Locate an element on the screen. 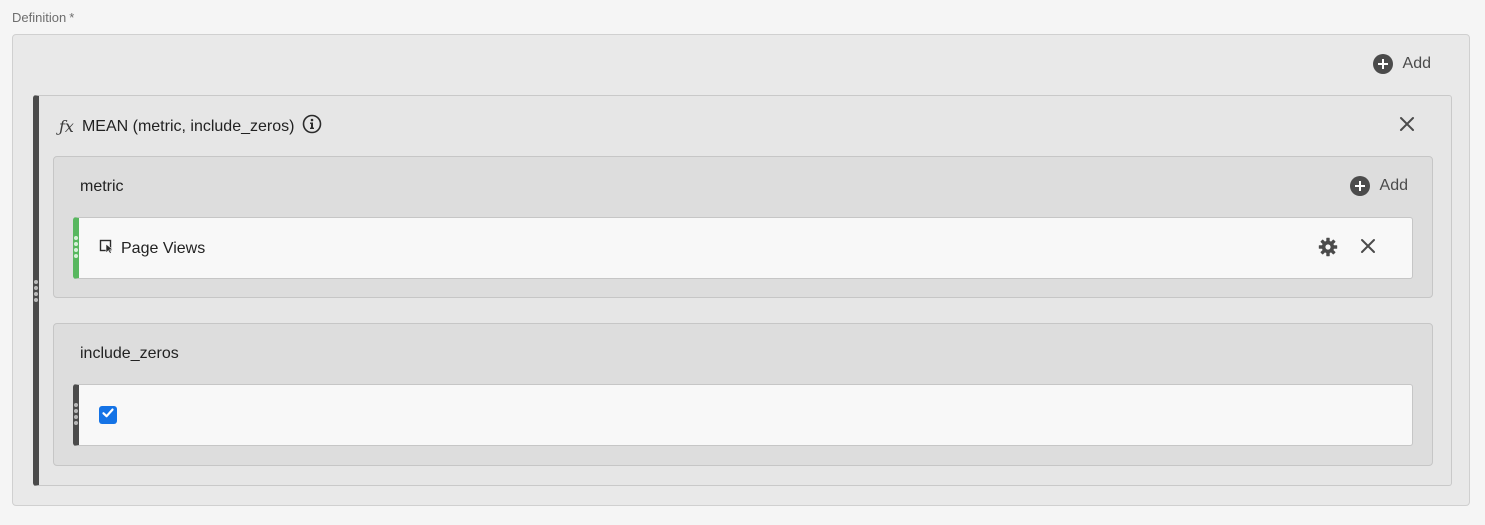  metric-argument-label: metric is located at coordinates (102, 186).